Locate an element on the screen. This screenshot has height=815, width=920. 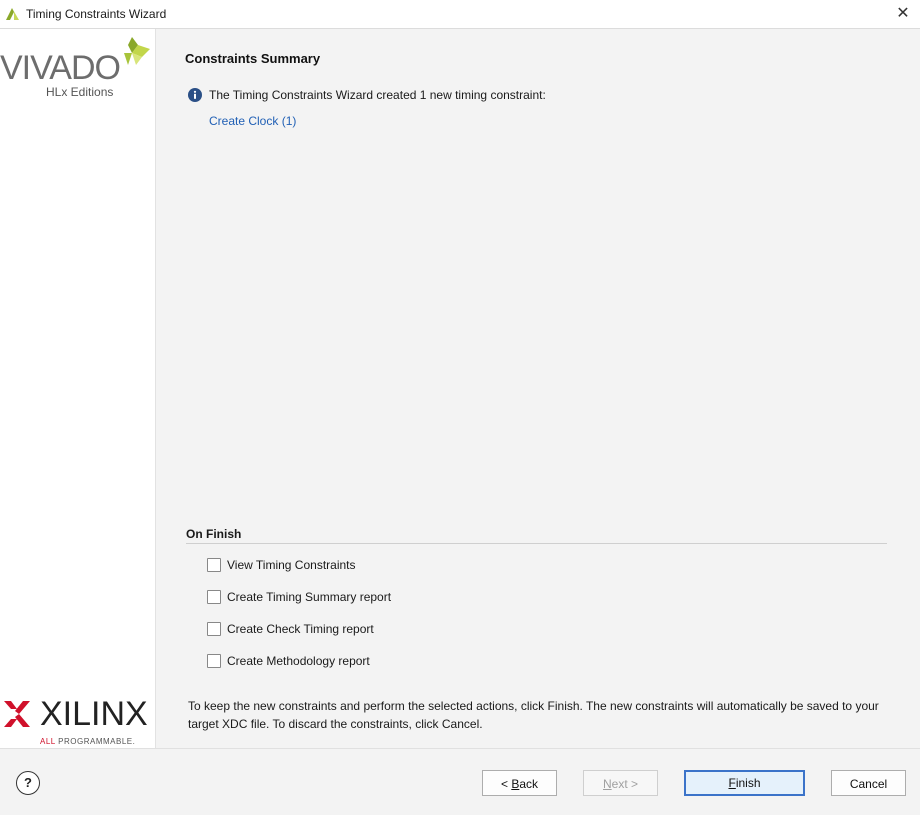
checkbox-label: Create Timing Summary report is located at coordinates (309, 597).